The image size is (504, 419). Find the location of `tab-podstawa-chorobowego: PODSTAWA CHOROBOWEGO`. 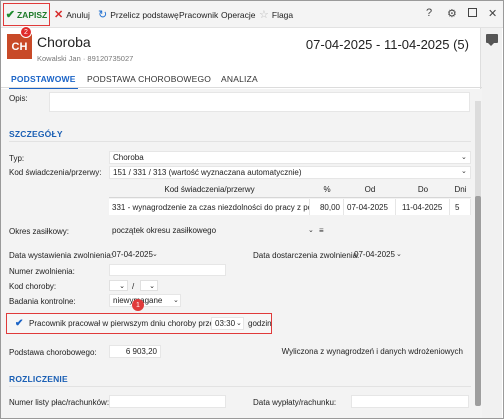

tab-podstawa-chorobowego: PODSTAWA CHOROBOWEGO is located at coordinates (149, 79).